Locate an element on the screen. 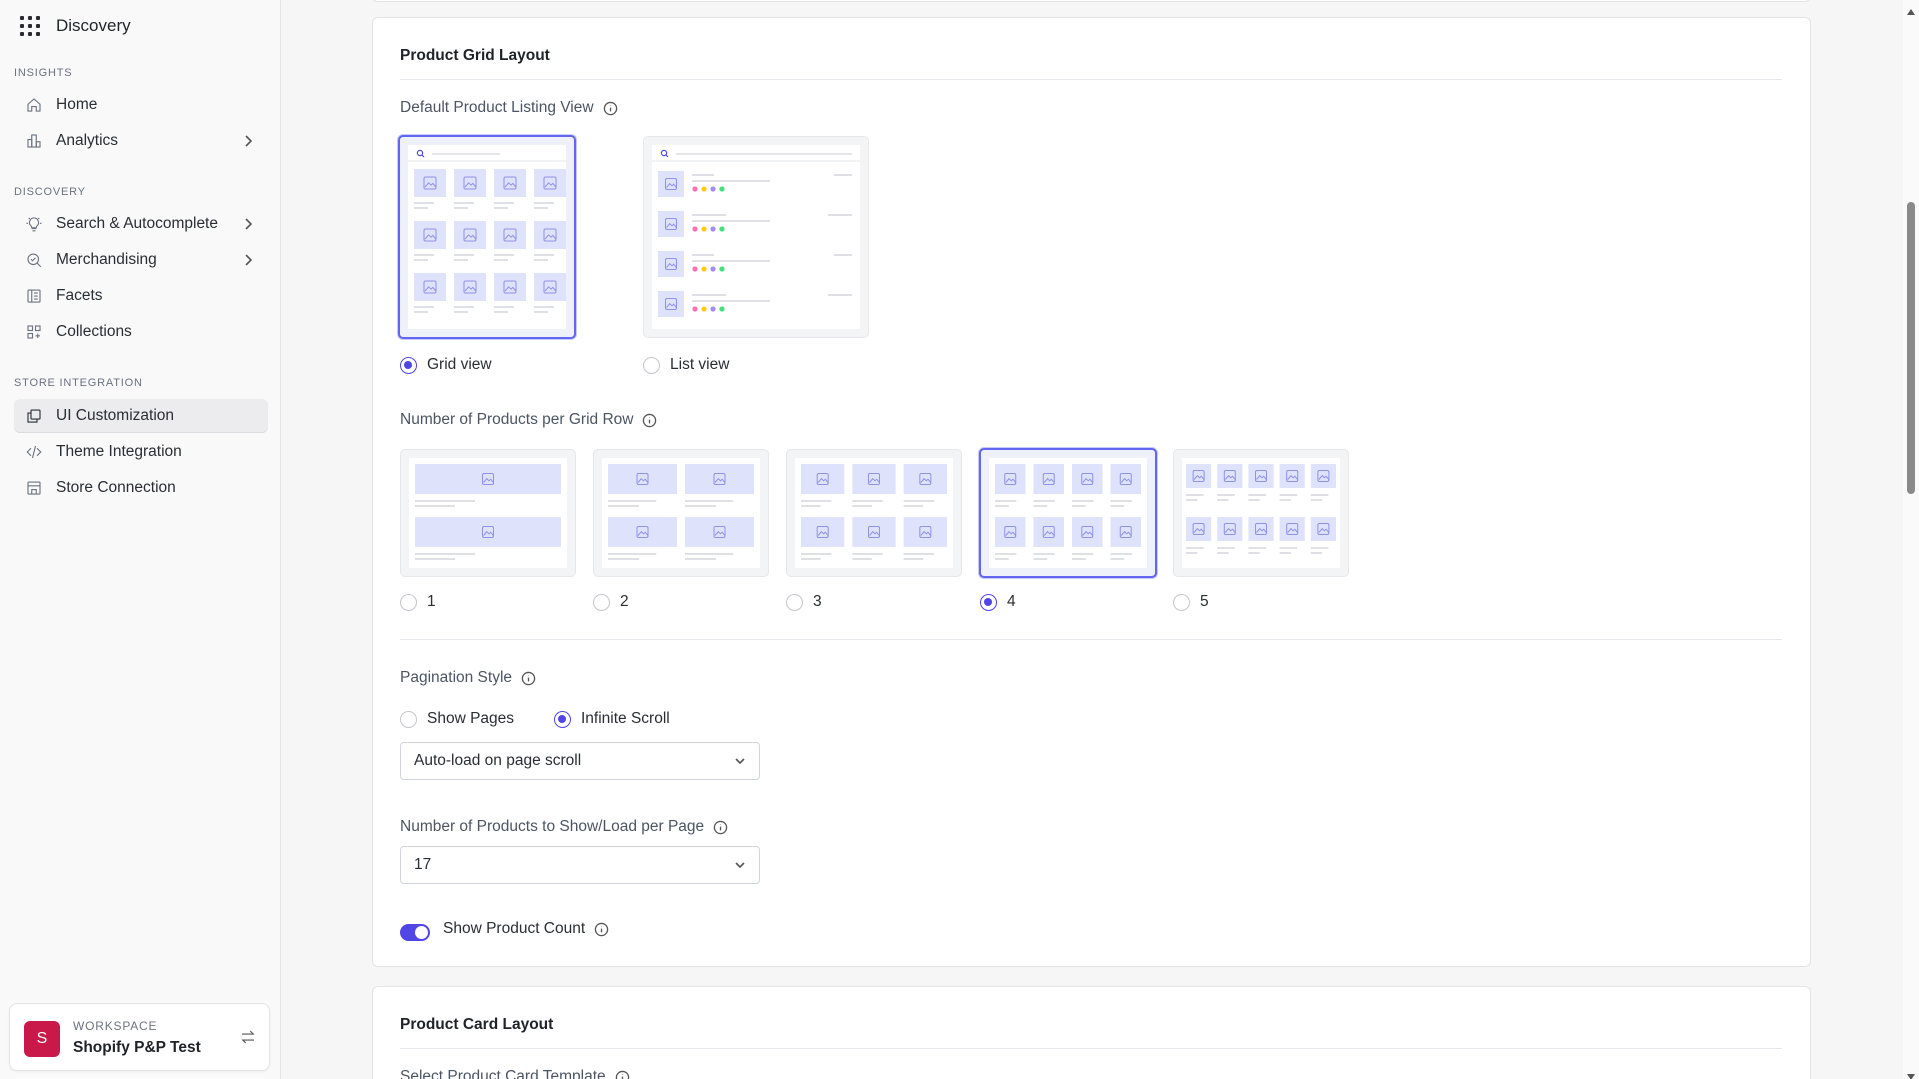  store-icon is located at coordinates (34, 488).